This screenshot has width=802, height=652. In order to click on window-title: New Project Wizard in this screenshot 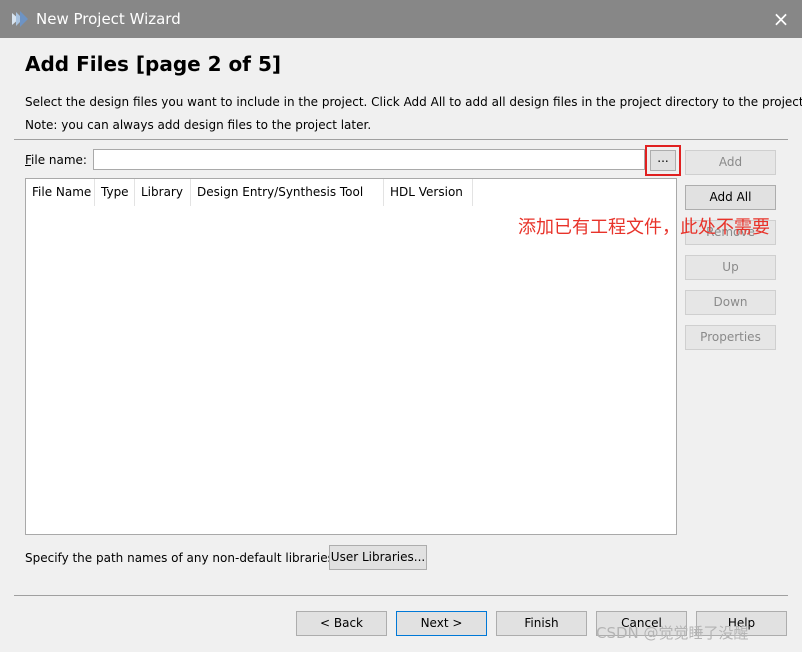, I will do `click(108, 19)`.